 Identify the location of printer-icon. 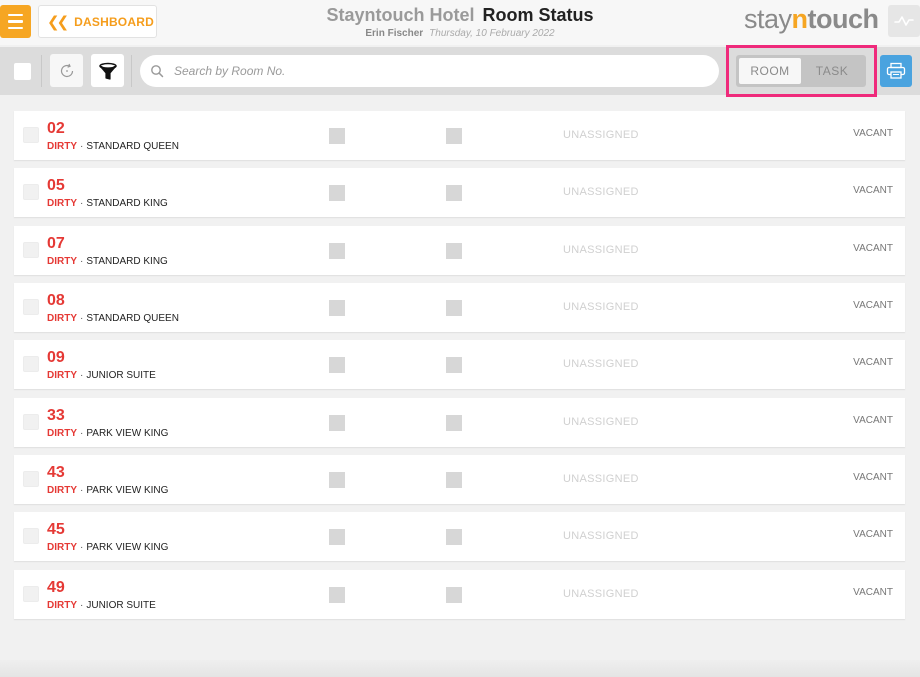
(896, 70).